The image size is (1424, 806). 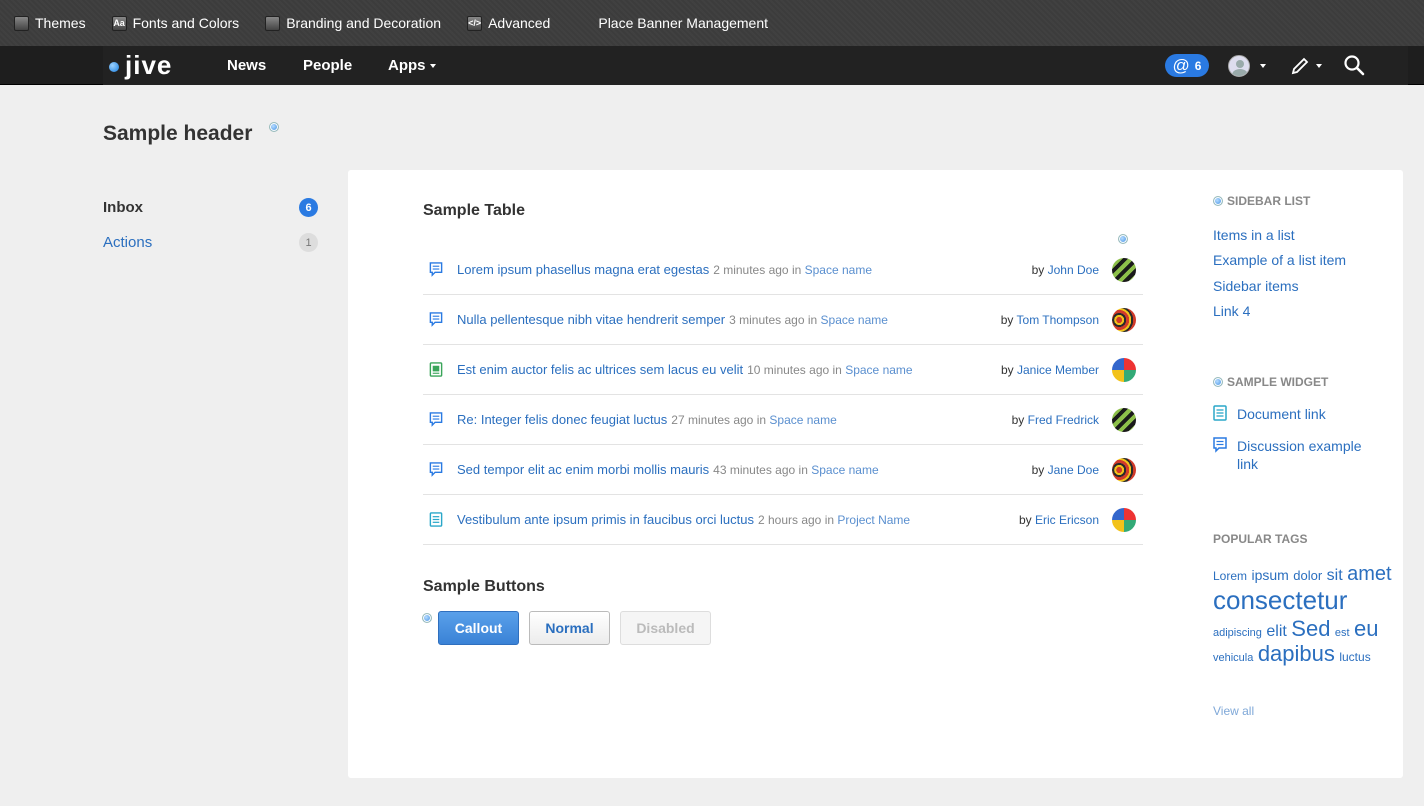 I want to click on table-title: Sample Table, so click(x=474, y=210).